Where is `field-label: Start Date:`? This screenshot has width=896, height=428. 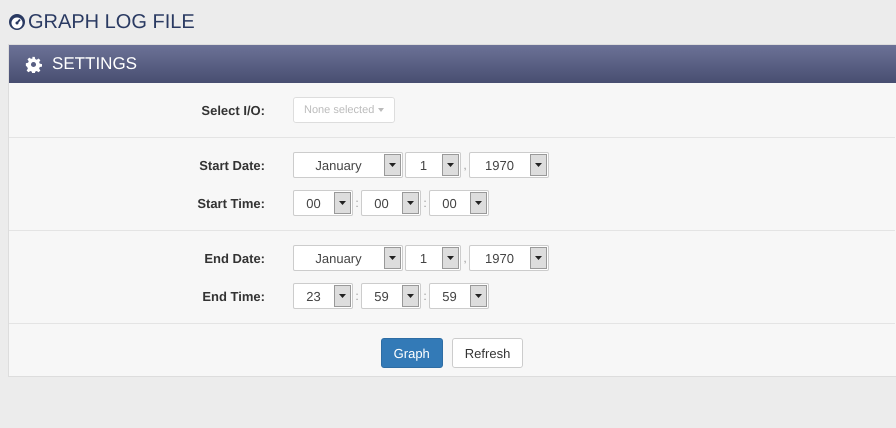
field-label: Start Date: is located at coordinates (232, 165).